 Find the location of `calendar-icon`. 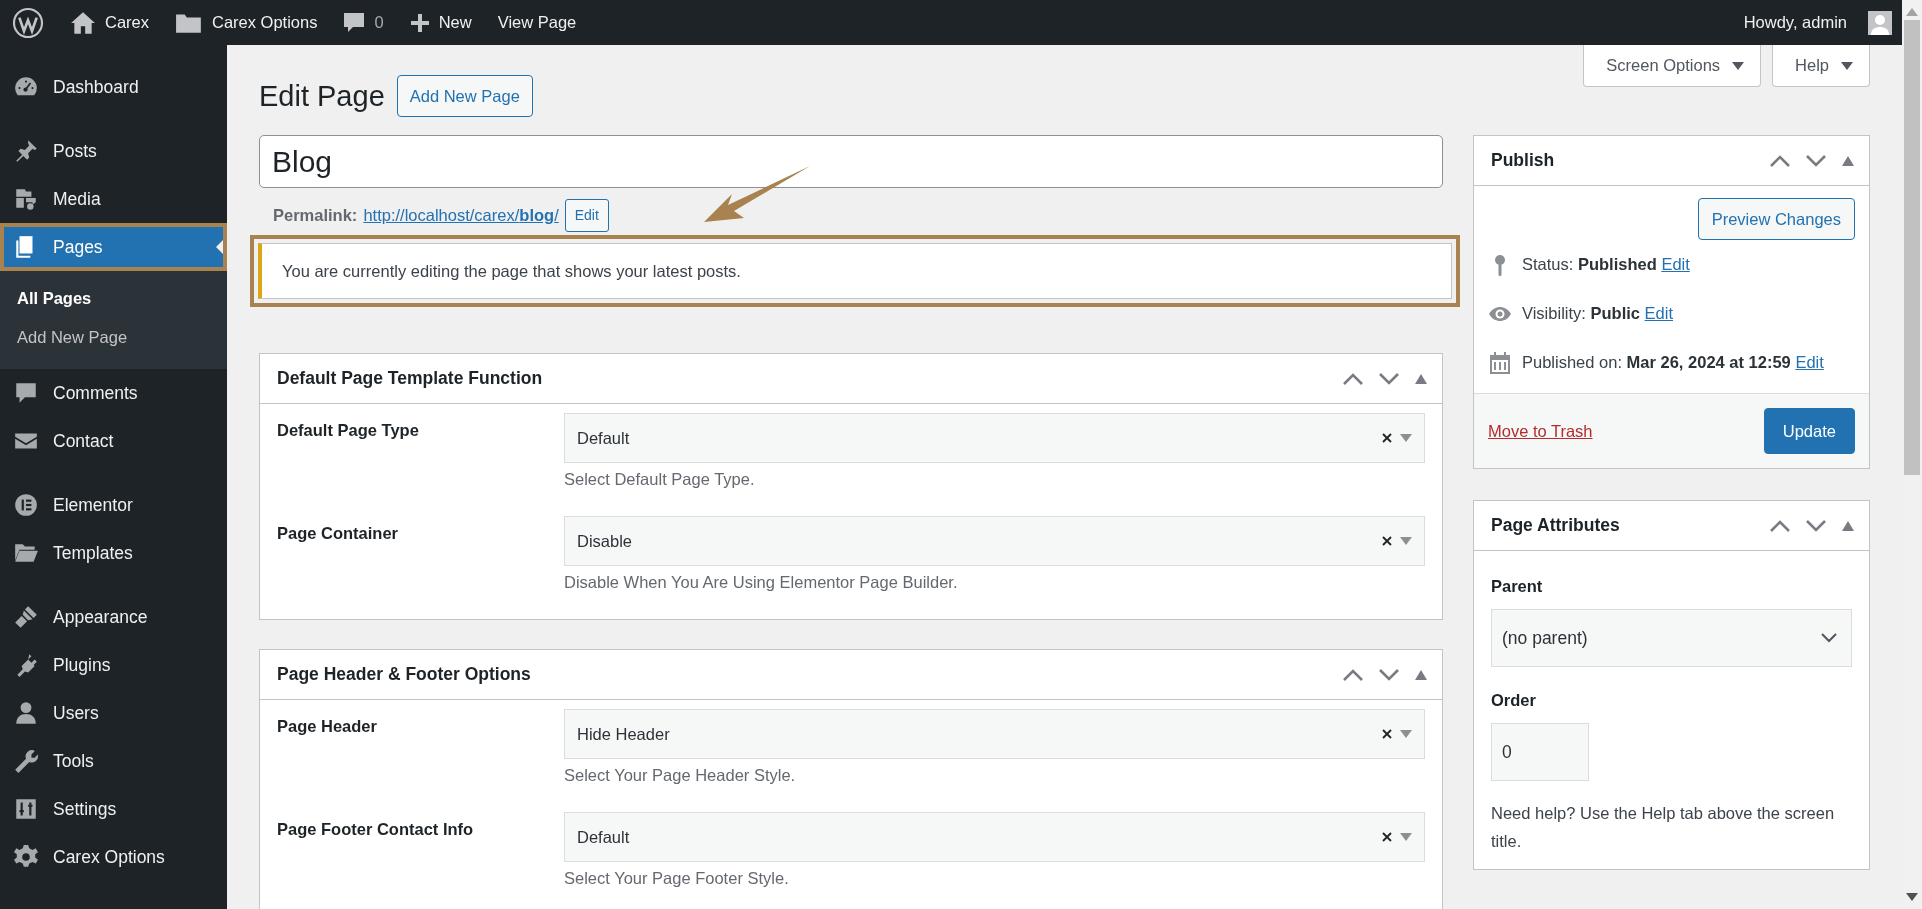

calendar-icon is located at coordinates (1500, 362).